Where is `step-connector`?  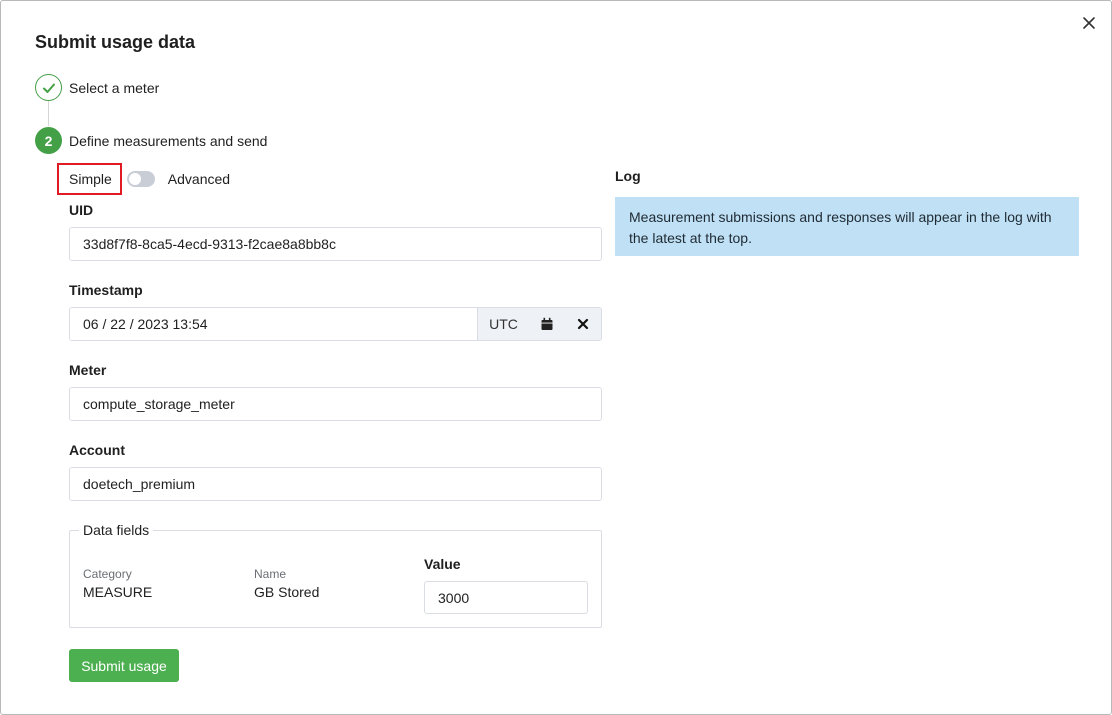 step-connector is located at coordinates (48, 113).